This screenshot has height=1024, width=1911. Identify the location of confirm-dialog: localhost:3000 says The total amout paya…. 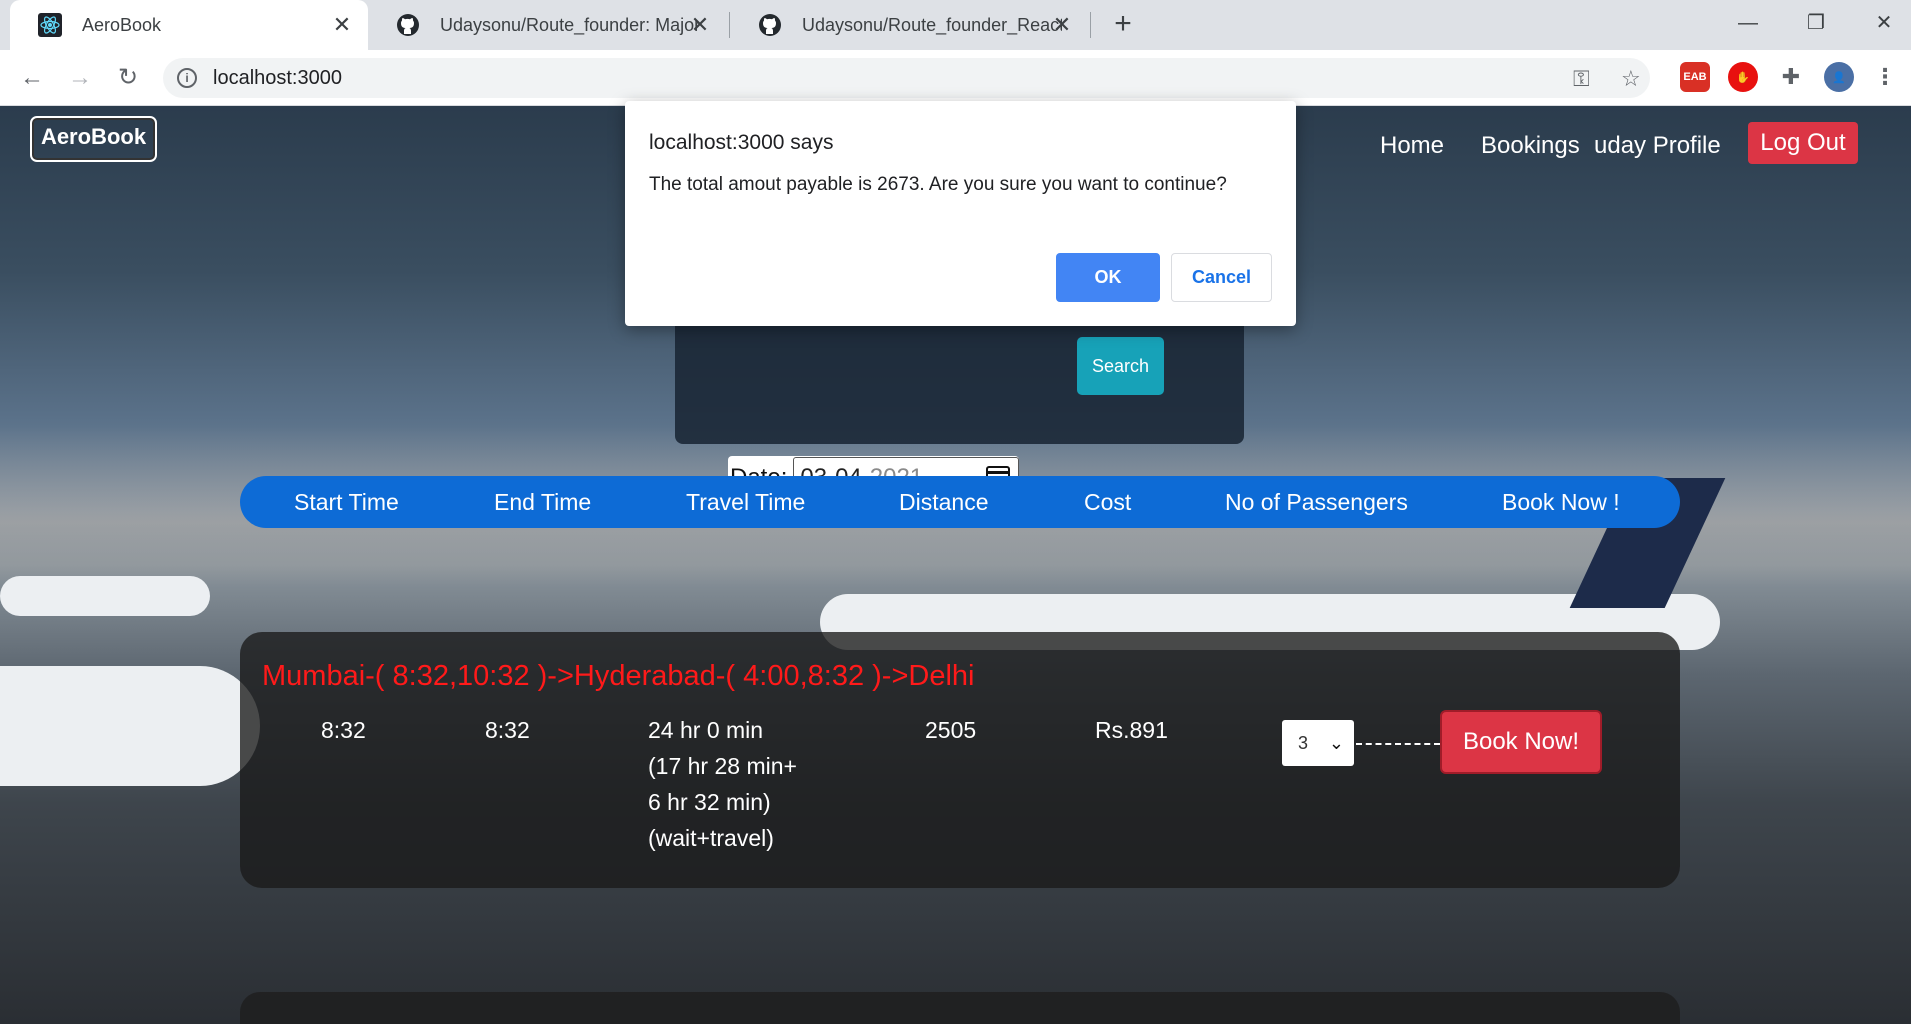
(960, 213).